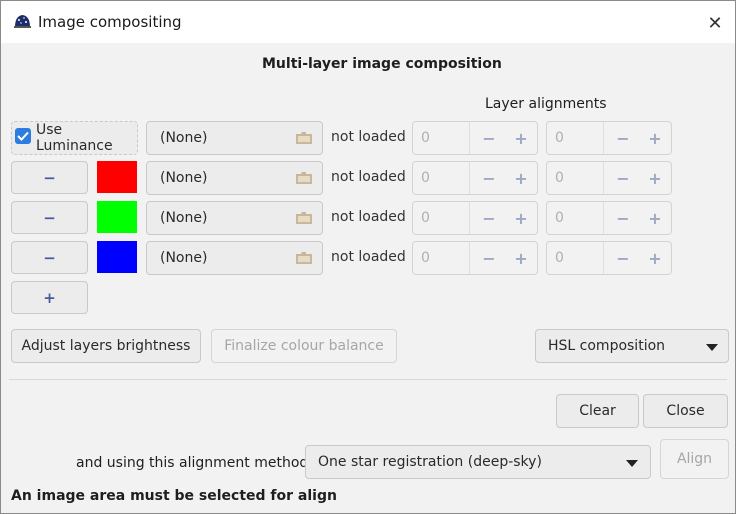 This screenshot has width=736, height=514. I want to click on alignment-method-select: One star registration (deep-sky), so click(478, 462).